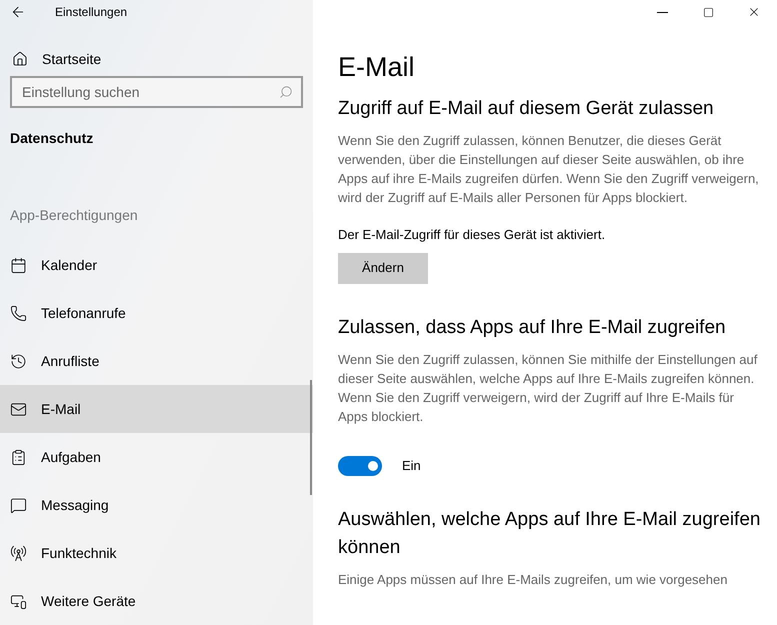  What do you see at coordinates (156, 313) in the screenshot?
I see `sidebar-item: Telefonanrufe` at bounding box center [156, 313].